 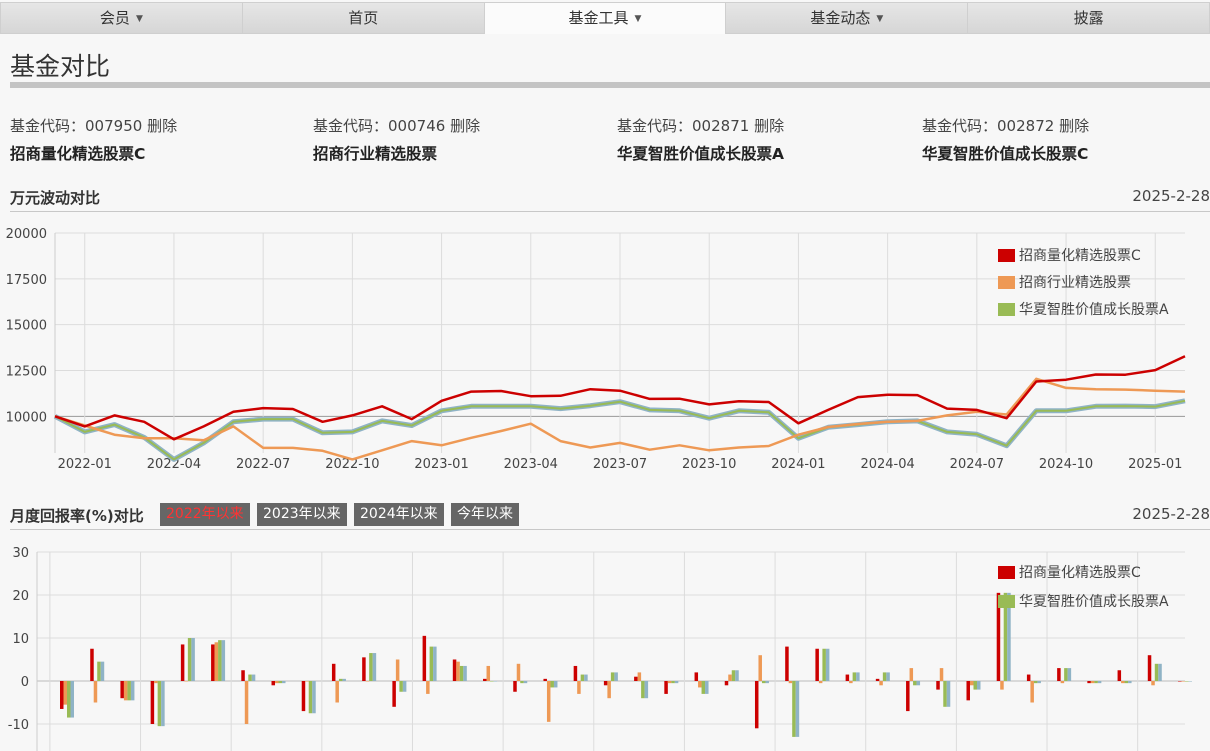 What do you see at coordinates (155, 140) in the screenshot?
I see `fund-card: 基金代码：007950 删除 招商量化精选股票C` at bounding box center [155, 140].